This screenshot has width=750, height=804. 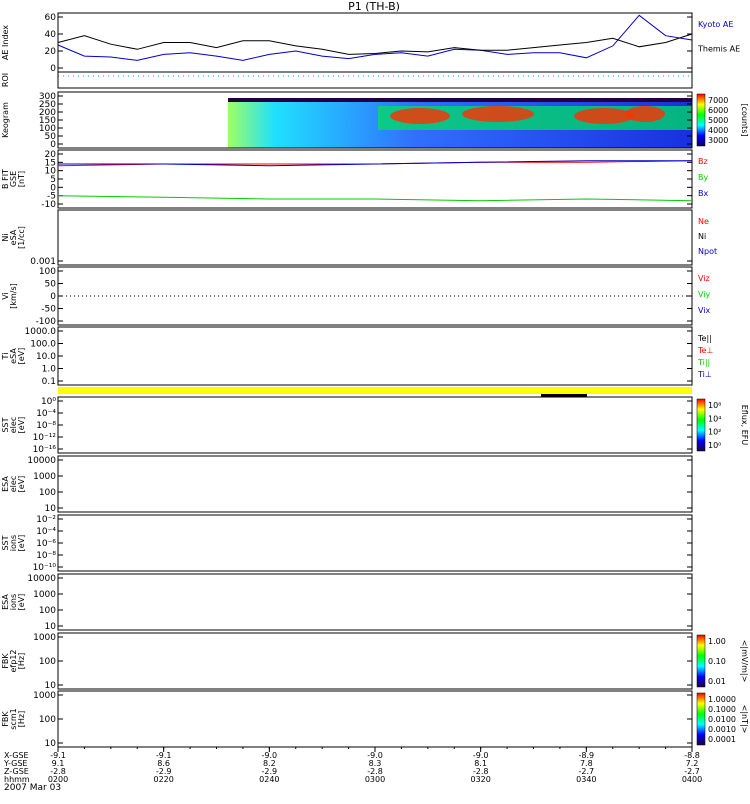 What do you see at coordinates (718, 140) in the screenshot?
I see `colorbar-tick-label: 3000` at bounding box center [718, 140].